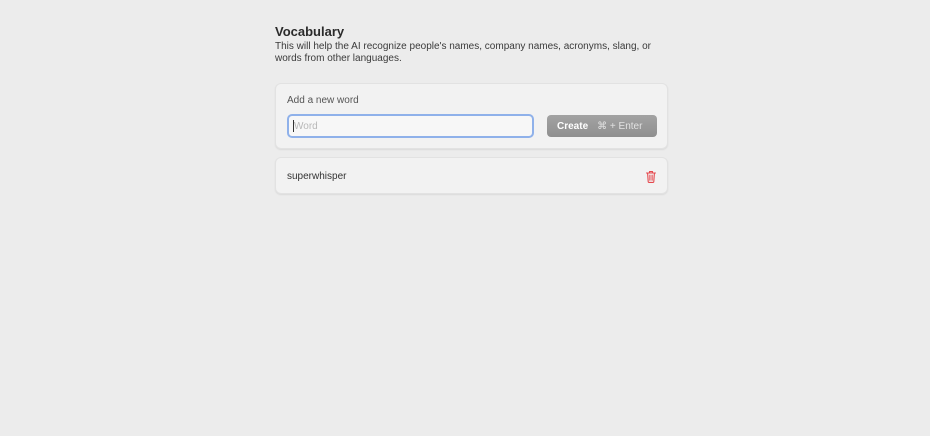 This screenshot has width=930, height=436. I want to click on word-input, so click(410, 126).